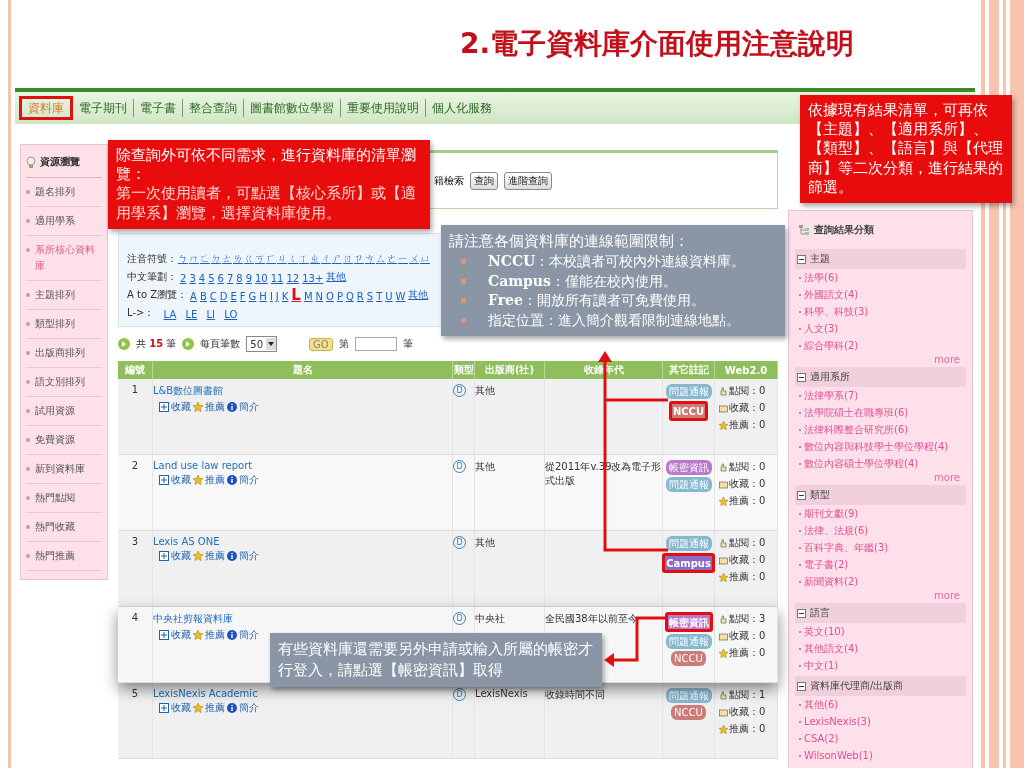  Describe the element at coordinates (876, 446) in the screenshot. I see `facet-link: 數位內容與科技學士學位學程(4)` at that location.